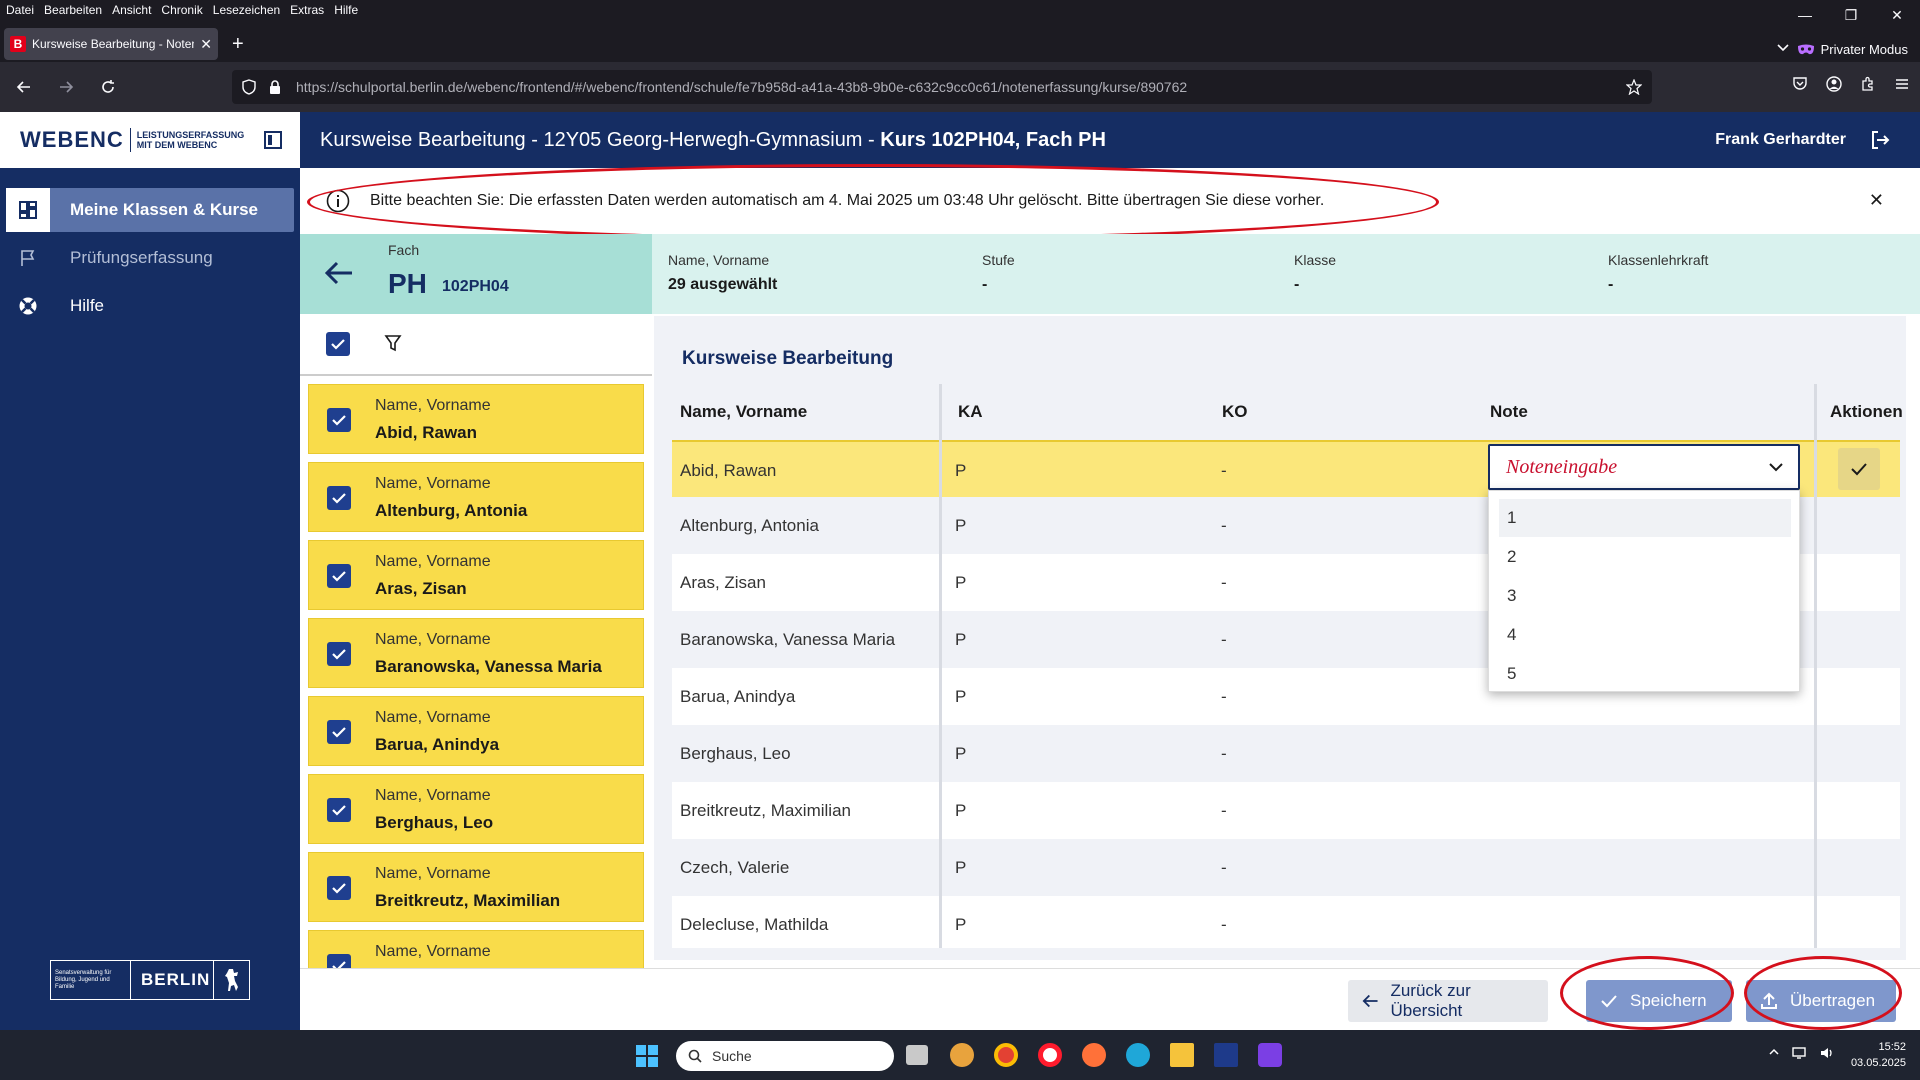 The width and height of the screenshot is (1920, 1080). What do you see at coordinates (1226, 1055) in the screenshot?
I see `l-app-icon` at bounding box center [1226, 1055].